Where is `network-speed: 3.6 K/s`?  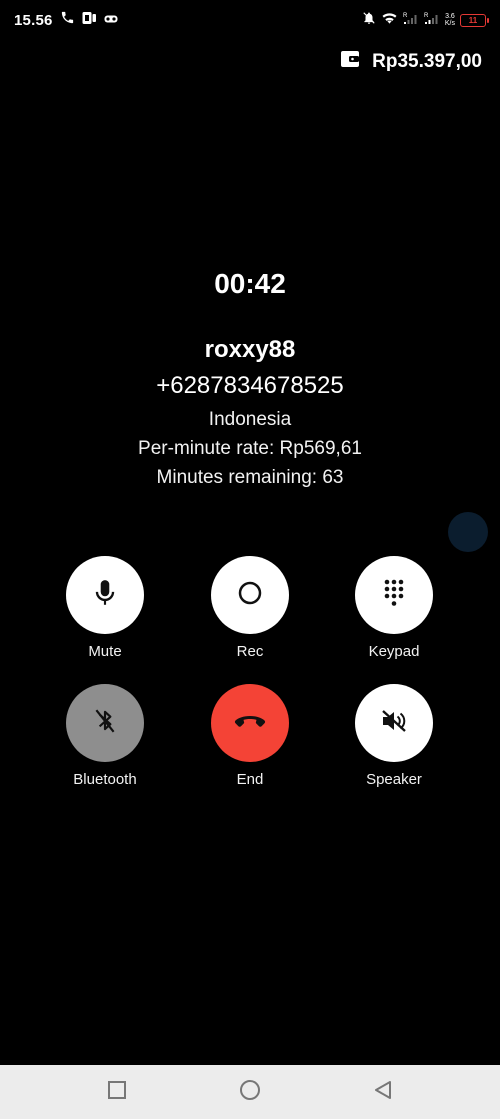 network-speed: 3.6 K/s is located at coordinates (450, 20).